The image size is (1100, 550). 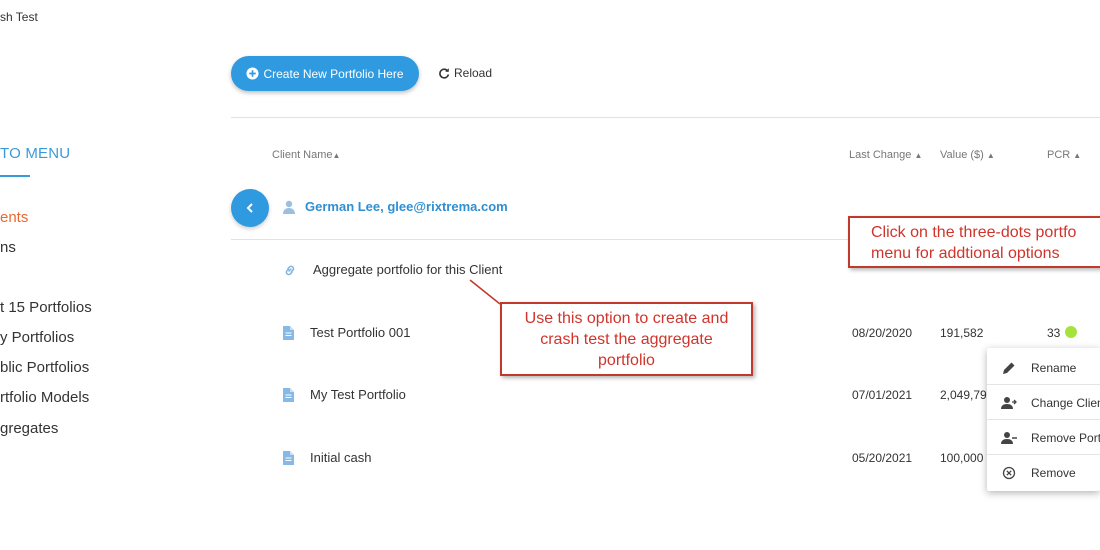 I want to click on last-change-header-label: Last Change, so click(x=880, y=155).